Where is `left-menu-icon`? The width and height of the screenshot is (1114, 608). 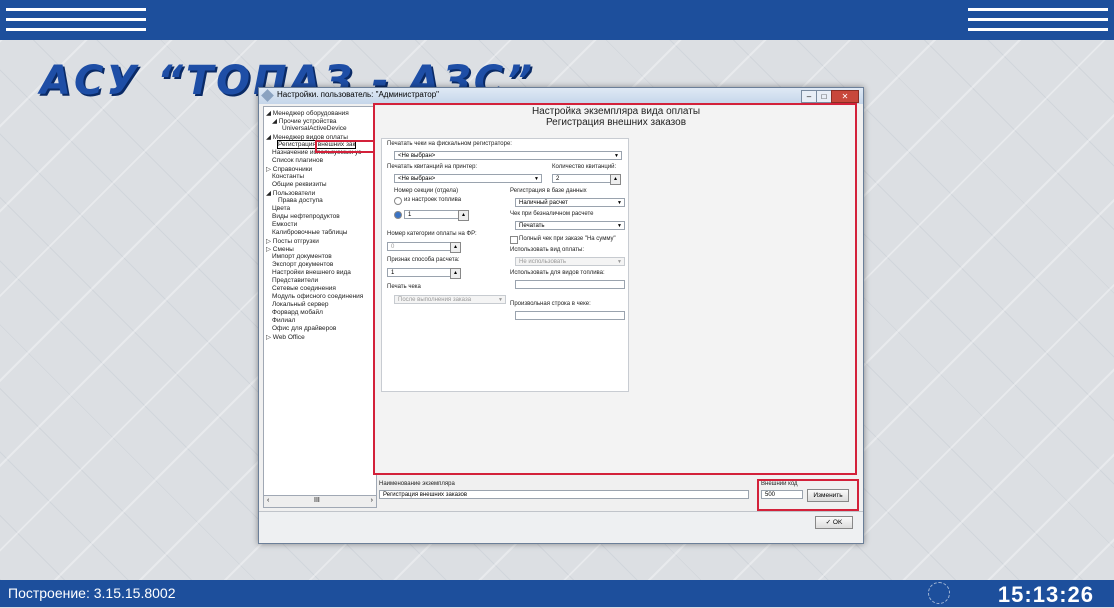 left-menu-icon is located at coordinates (76, 20).